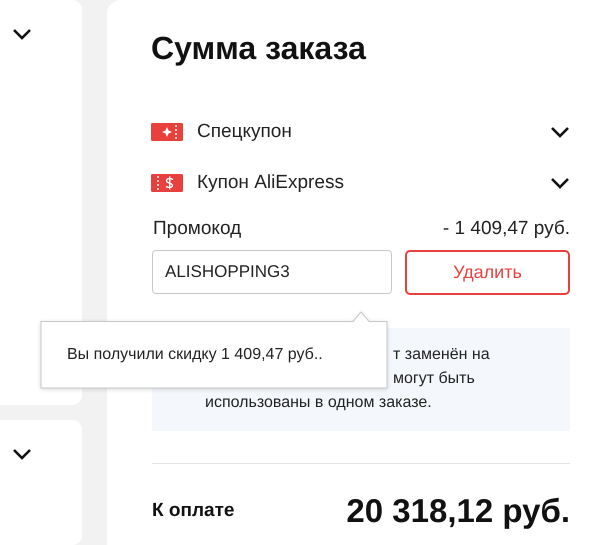  Describe the element at coordinates (434, 379) in the screenshot. I see `info-text: могут быть` at that location.